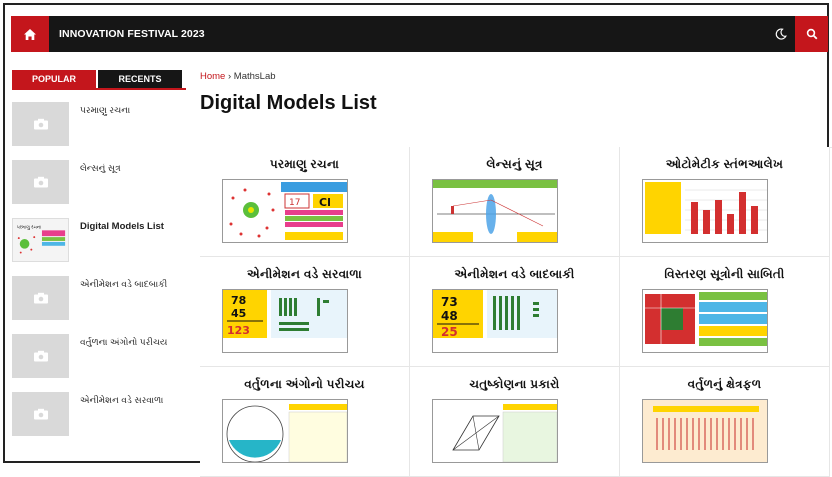 The image size is (832, 477). I want to click on addend-1: 78, so click(238, 300).